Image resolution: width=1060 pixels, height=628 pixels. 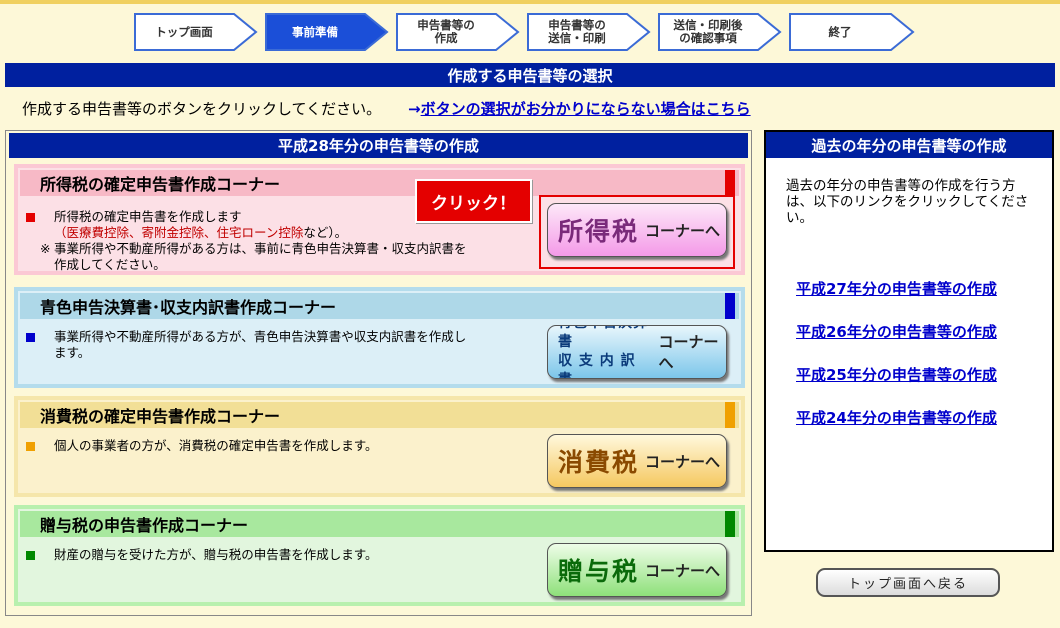 I want to click on blue-return-desc: 事業所得や不動産所得がある方が、青色申告決算書や収支内訳書を作成します。, so click(x=260, y=344).